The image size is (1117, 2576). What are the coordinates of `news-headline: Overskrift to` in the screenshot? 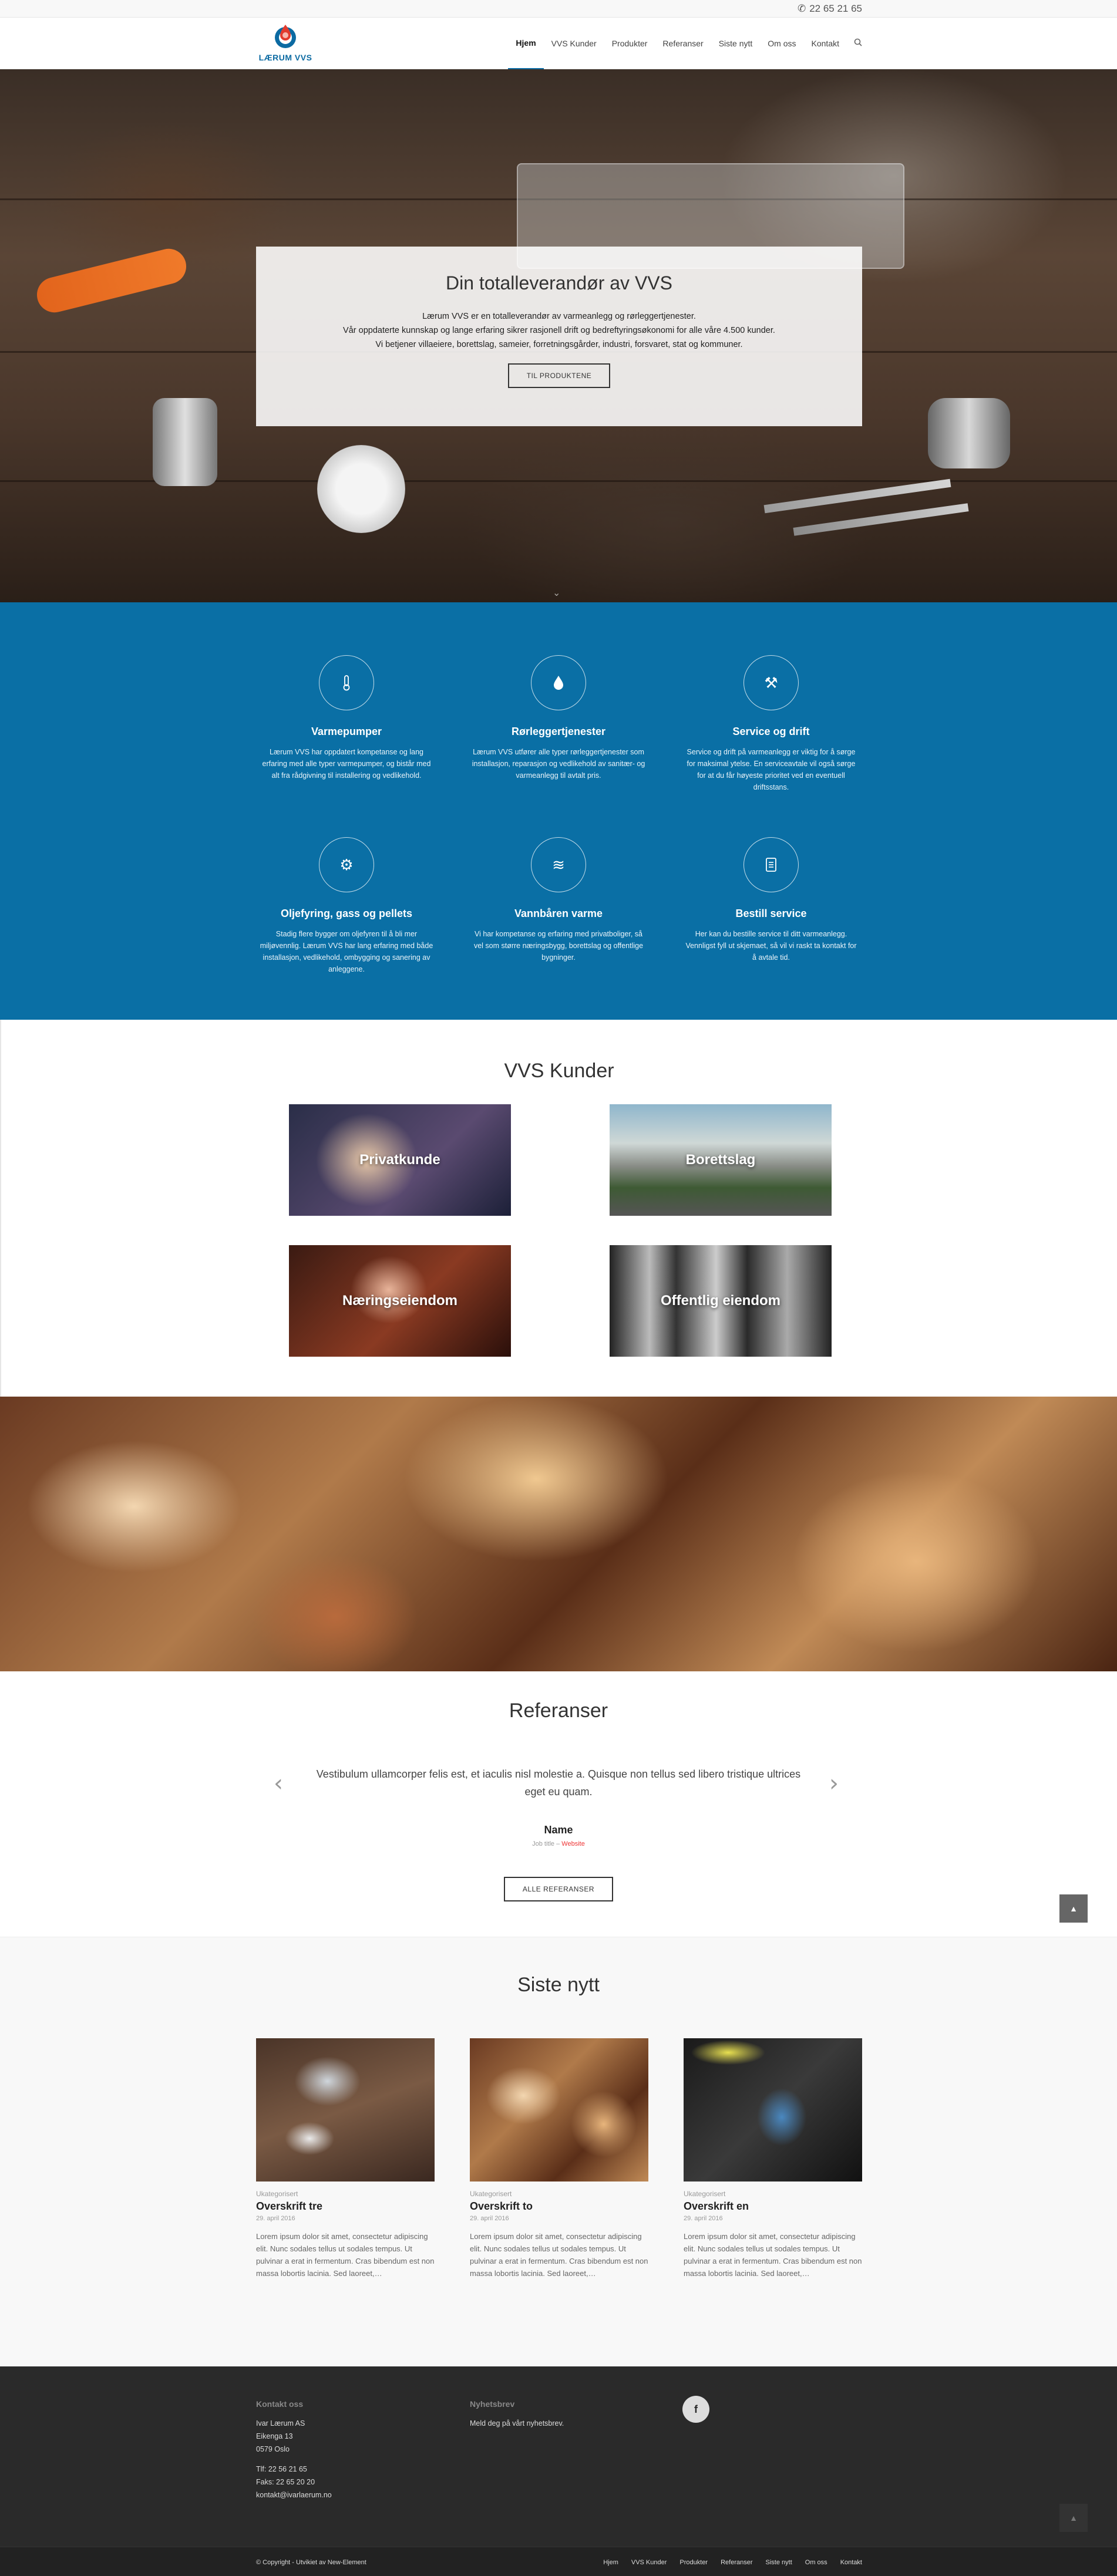 It's located at (559, 2206).